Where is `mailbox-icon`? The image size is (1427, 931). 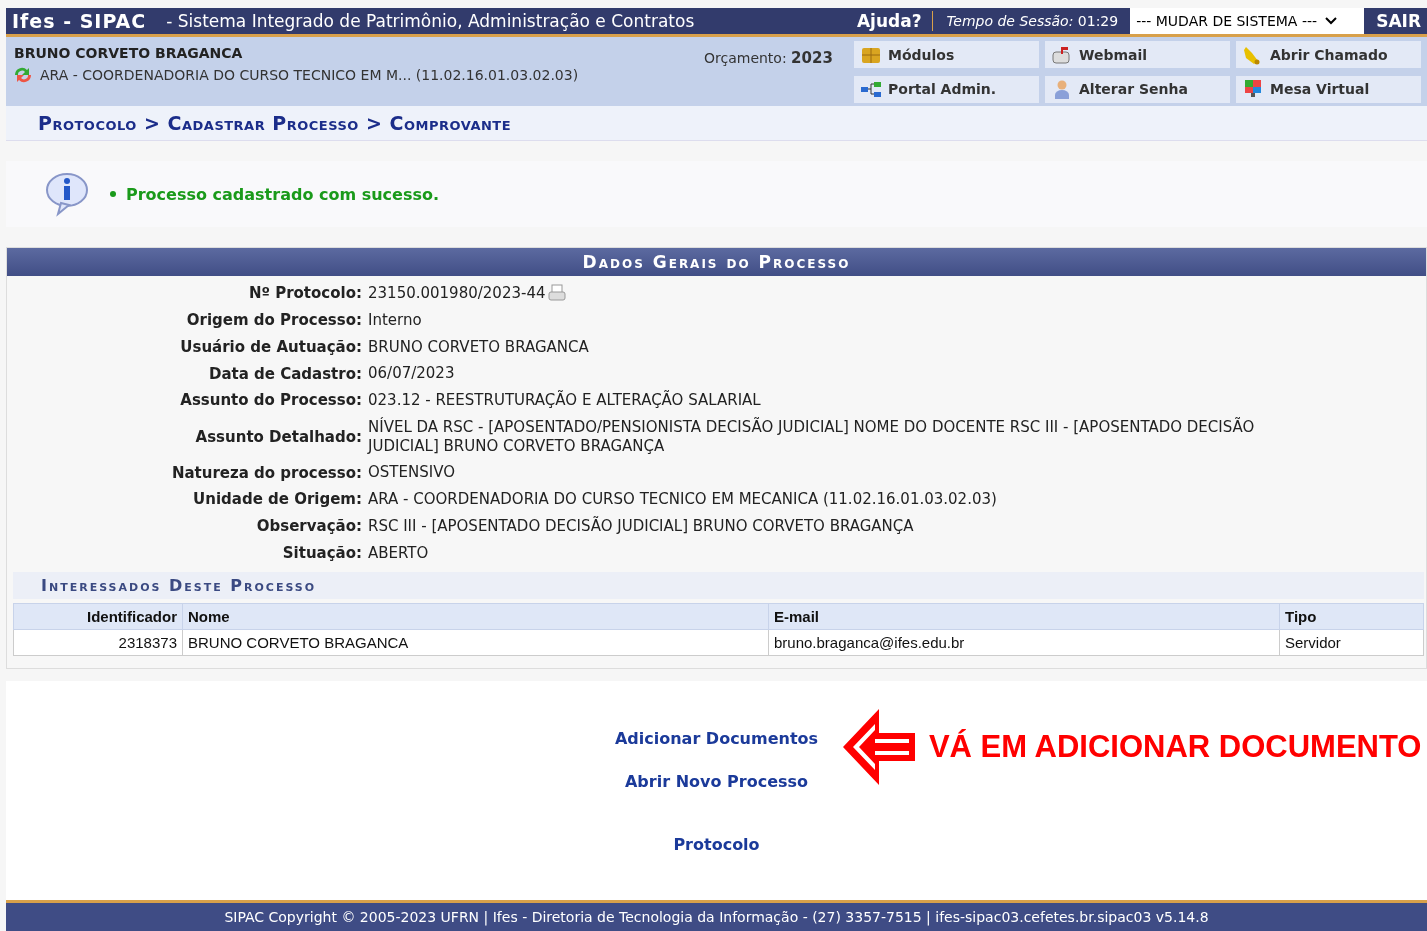 mailbox-icon is located at coordinates (1062, 54).